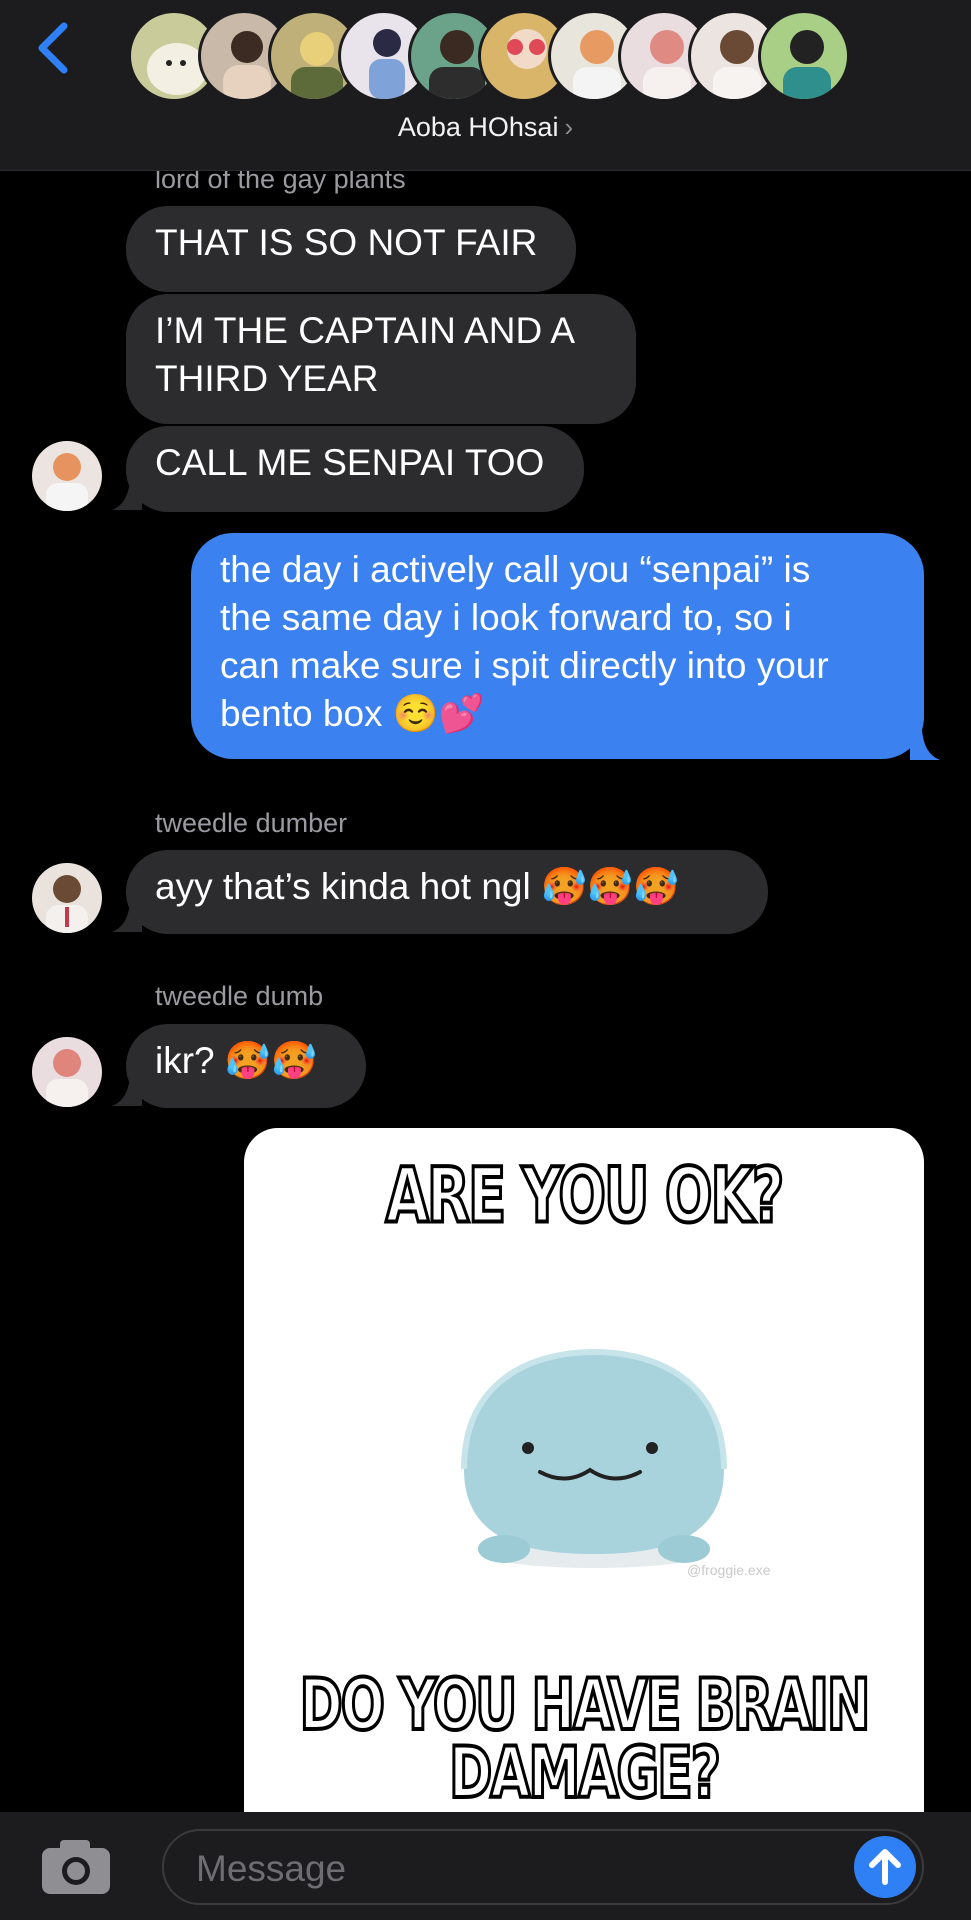  I want to click on sender-name: tweedle dumber, so click(251, 823).